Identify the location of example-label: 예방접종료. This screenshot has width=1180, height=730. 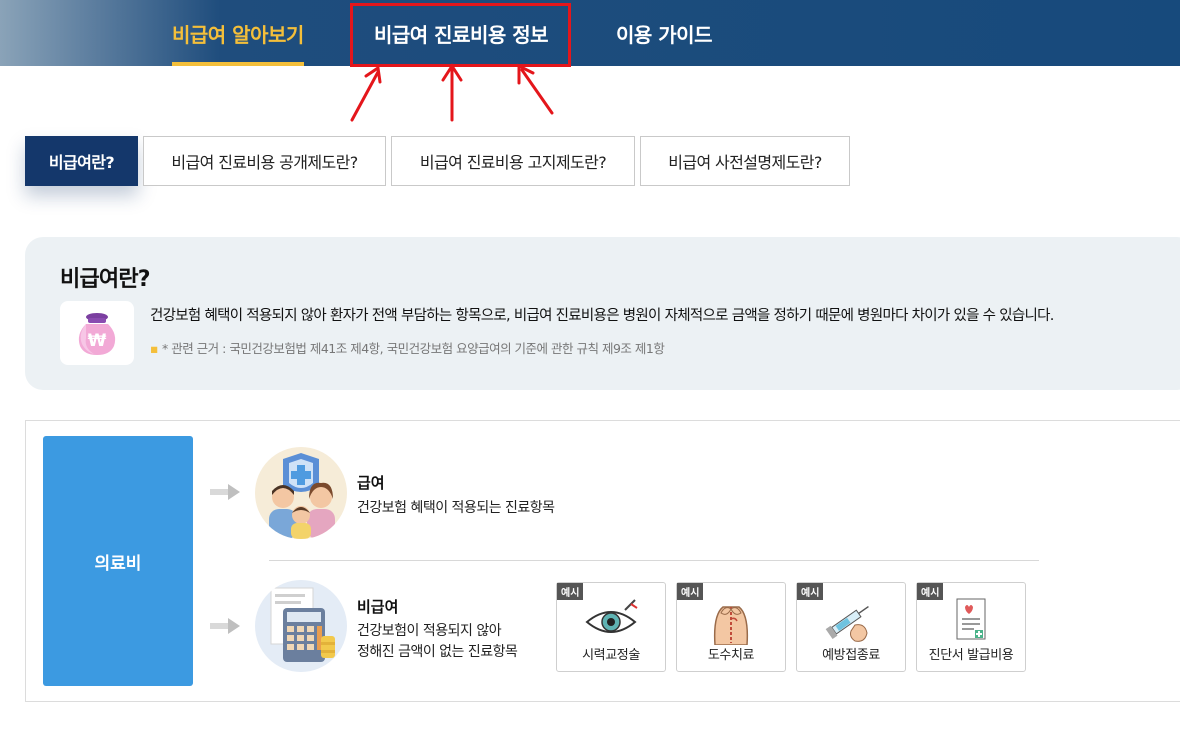
(851, 655).